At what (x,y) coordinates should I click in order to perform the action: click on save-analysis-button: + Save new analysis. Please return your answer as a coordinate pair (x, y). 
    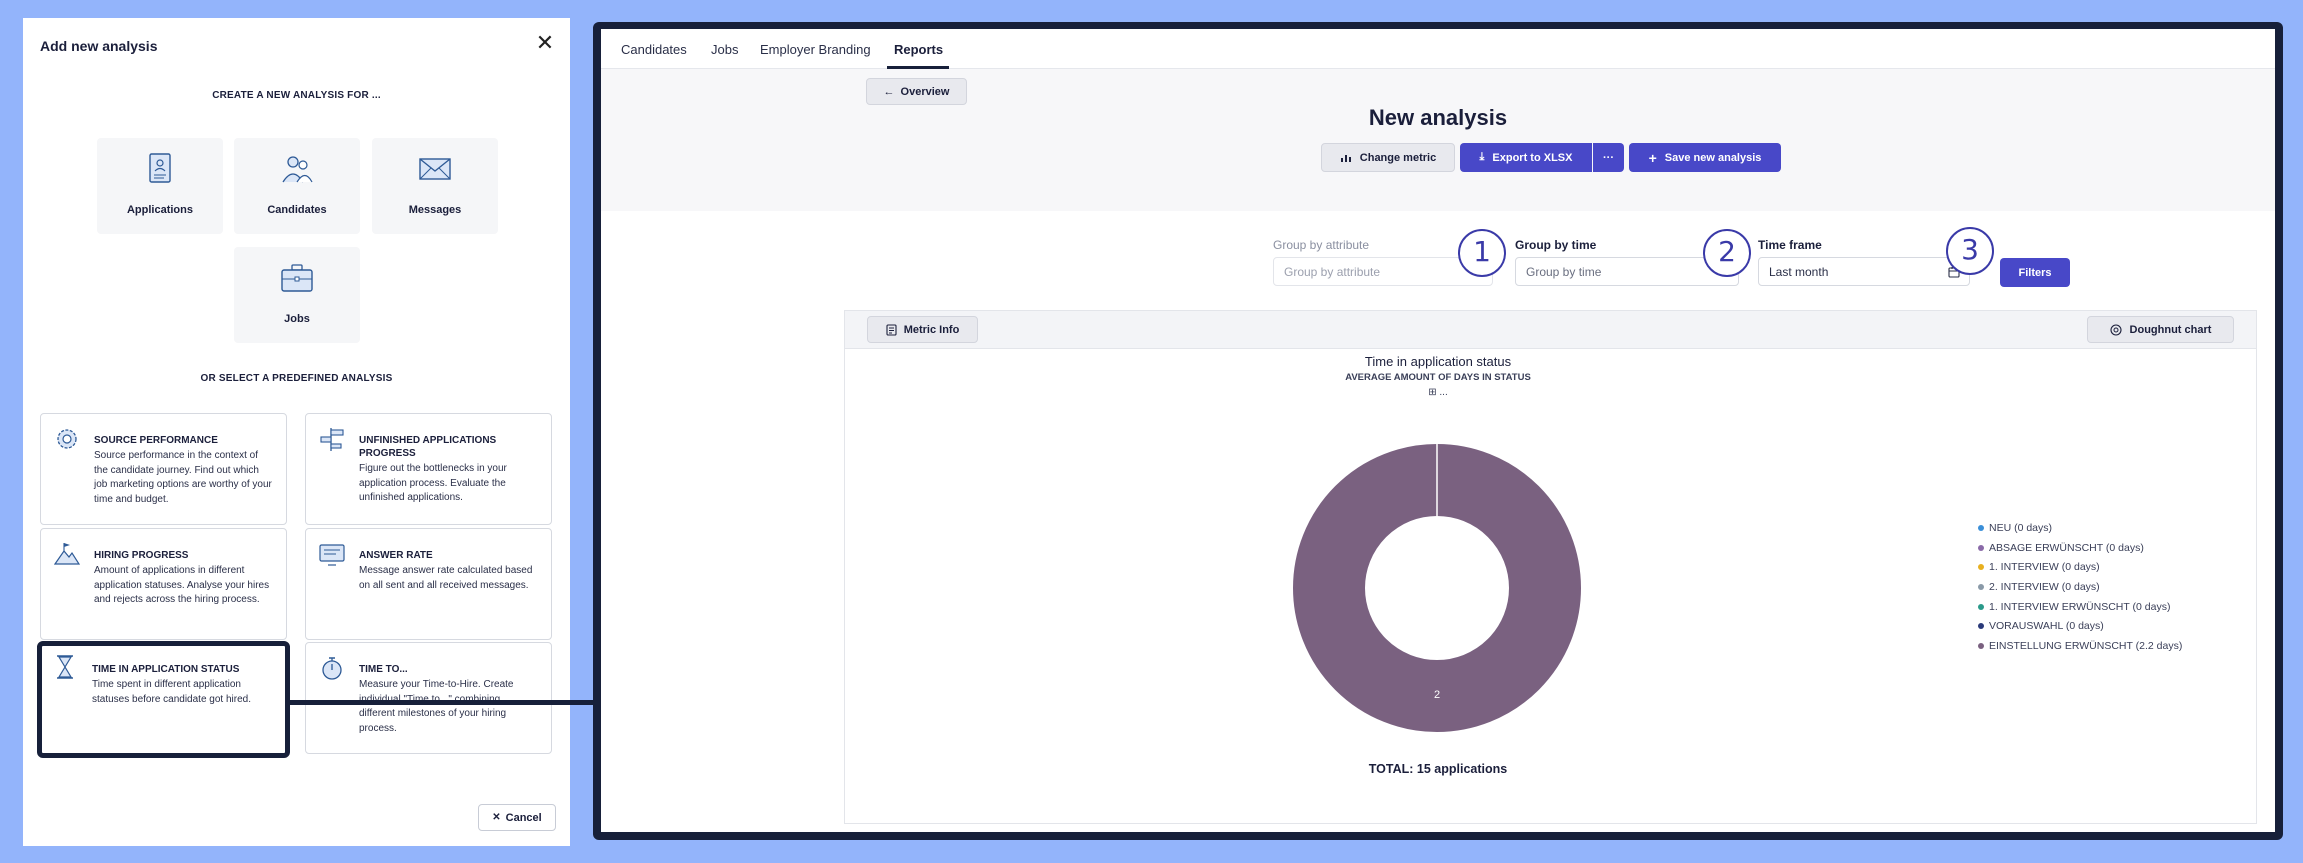
    Looking at the image, I should click on (1705, 157).